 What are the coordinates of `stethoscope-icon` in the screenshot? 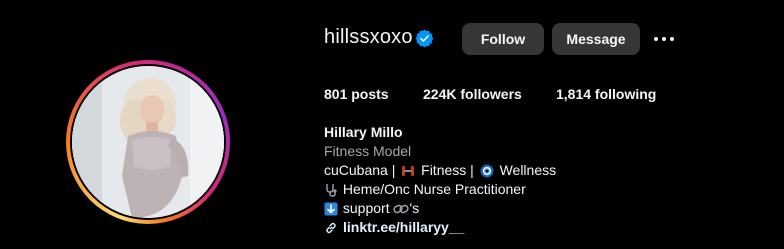 It's located at (331, 190).